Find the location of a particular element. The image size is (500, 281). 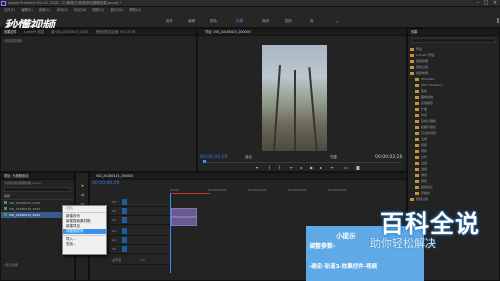

effects-item: 沉浸式视频 is located at coordinates (425, 133).